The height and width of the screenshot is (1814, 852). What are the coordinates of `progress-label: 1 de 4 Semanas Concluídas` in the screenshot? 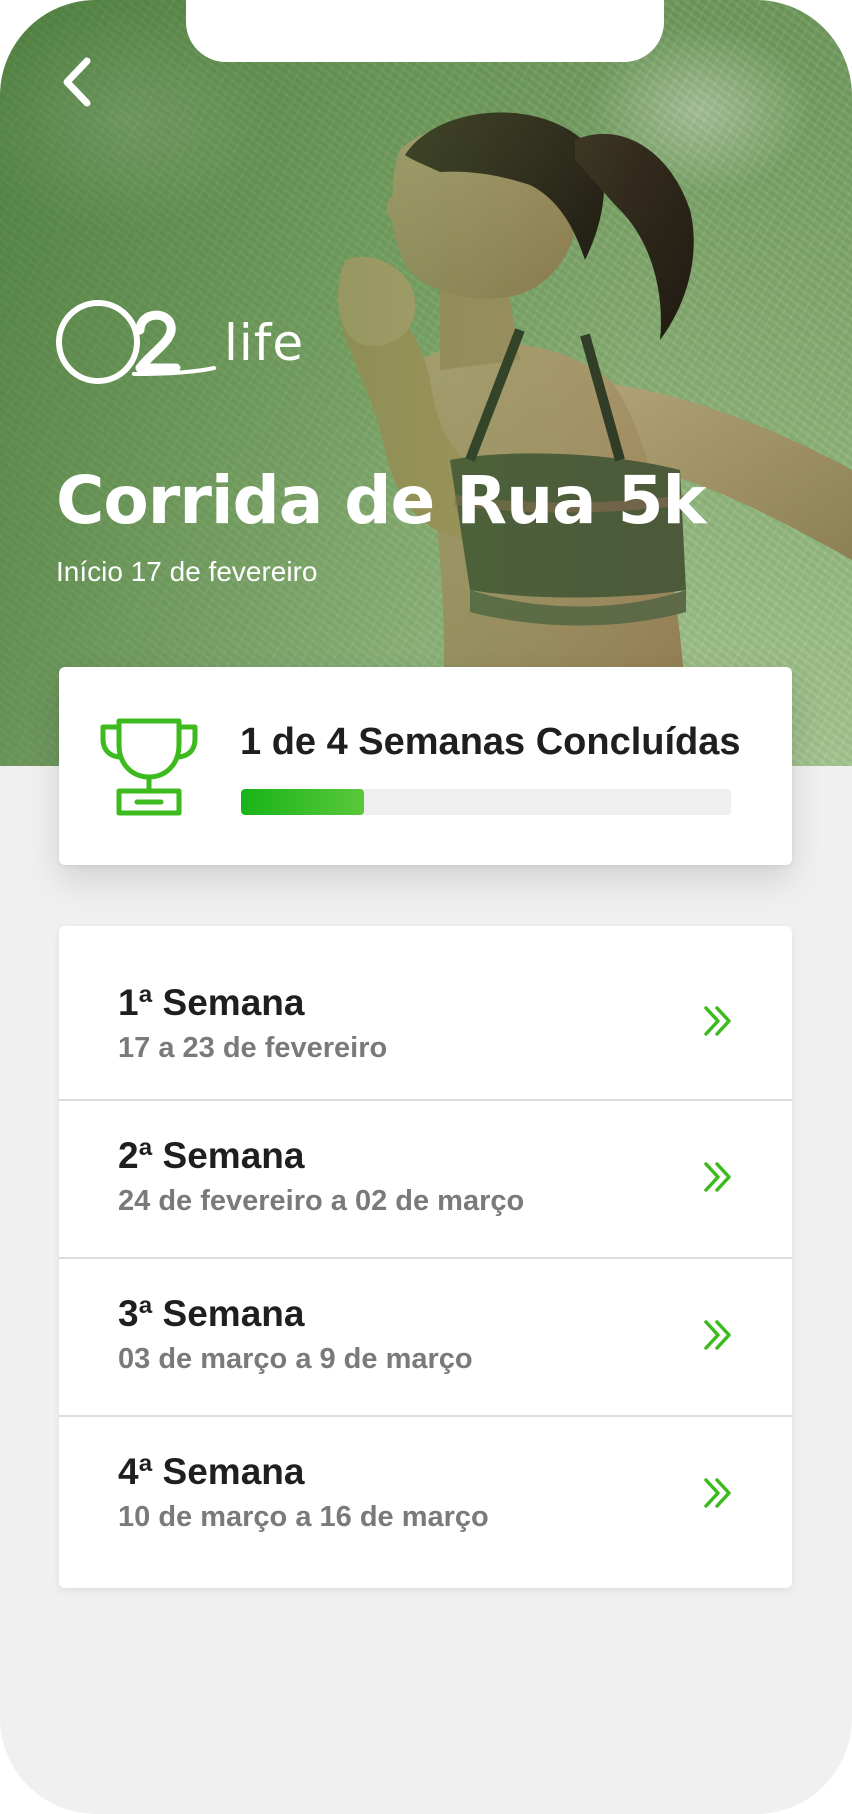 It's located at (490, 742).